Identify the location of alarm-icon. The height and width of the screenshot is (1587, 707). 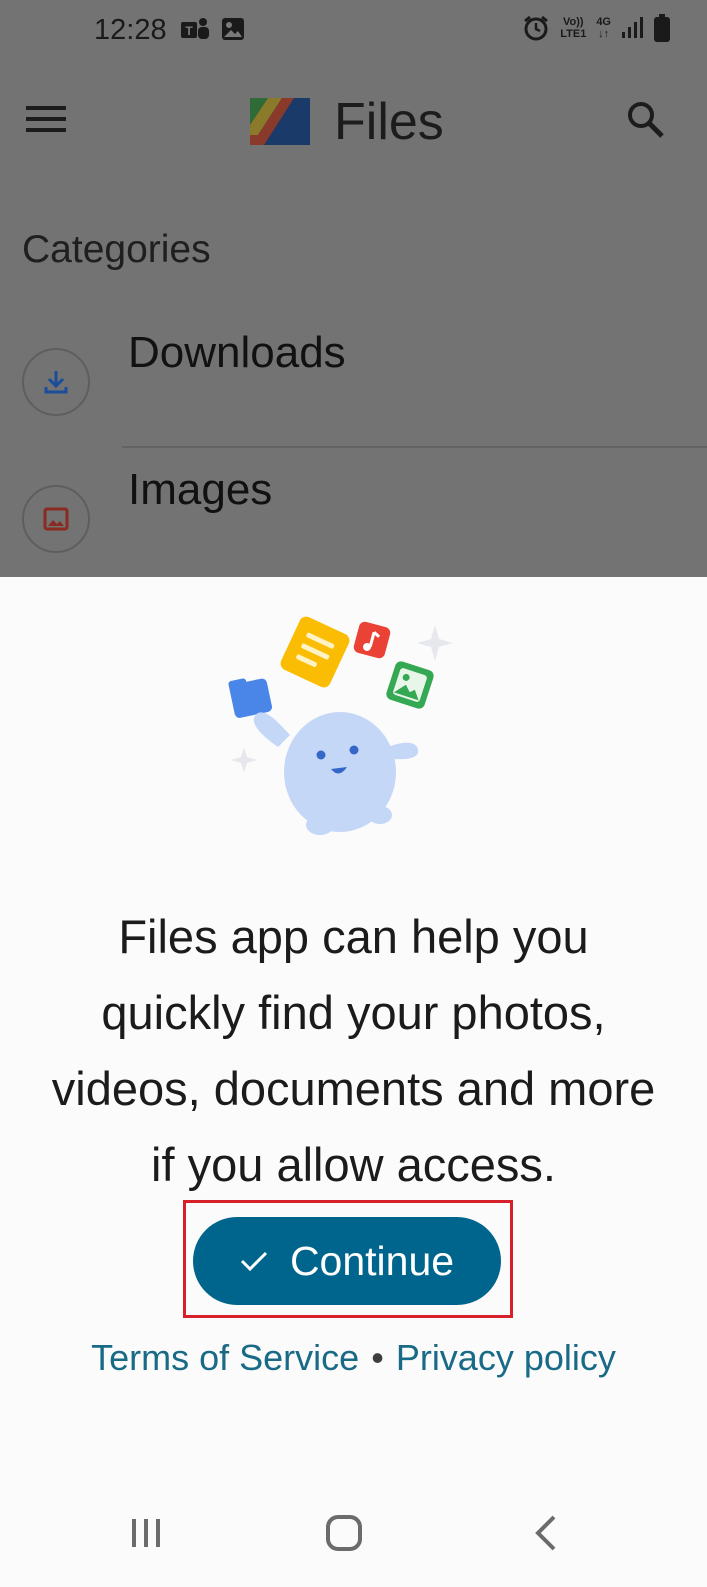
(536, 28).